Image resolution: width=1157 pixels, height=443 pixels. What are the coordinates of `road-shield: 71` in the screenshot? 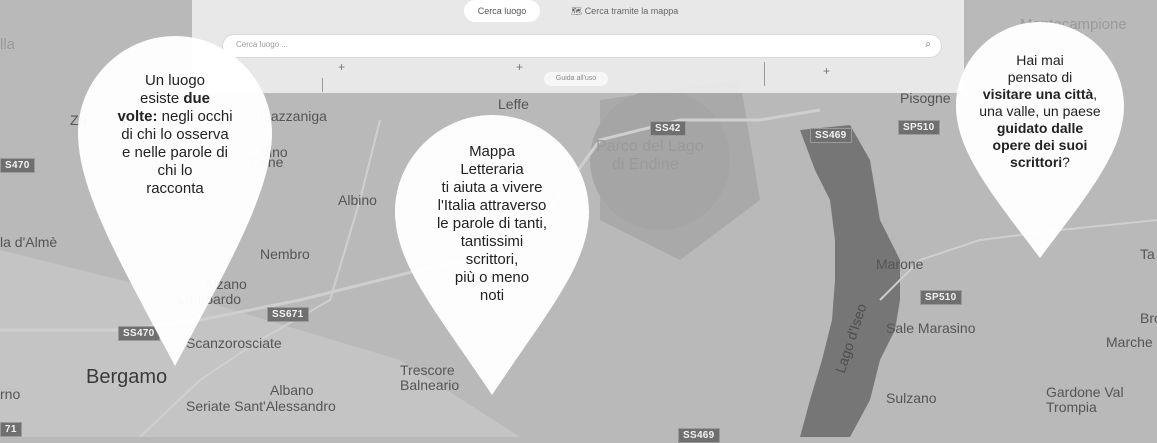 It's located at (11, 429).